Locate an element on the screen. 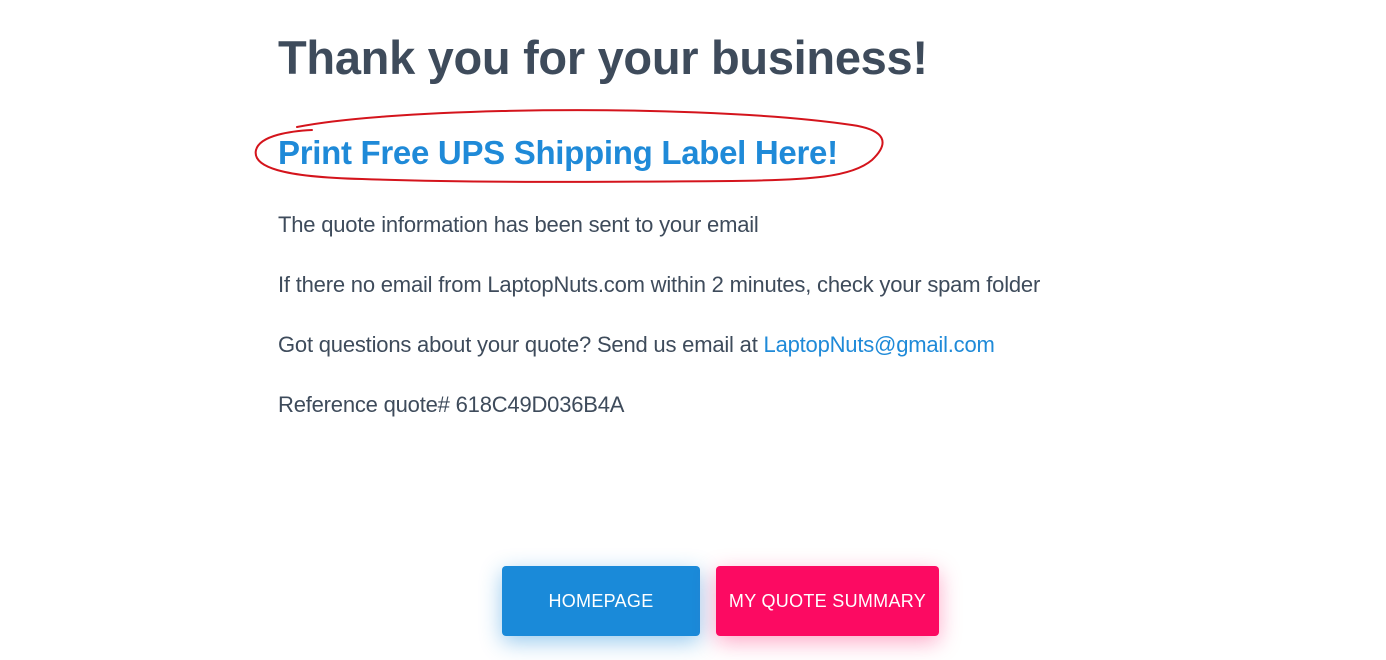 The height and width of the screenshot is (660, 1386). homepage-button: HOMEPAGE is located at coordinates (601, 601).